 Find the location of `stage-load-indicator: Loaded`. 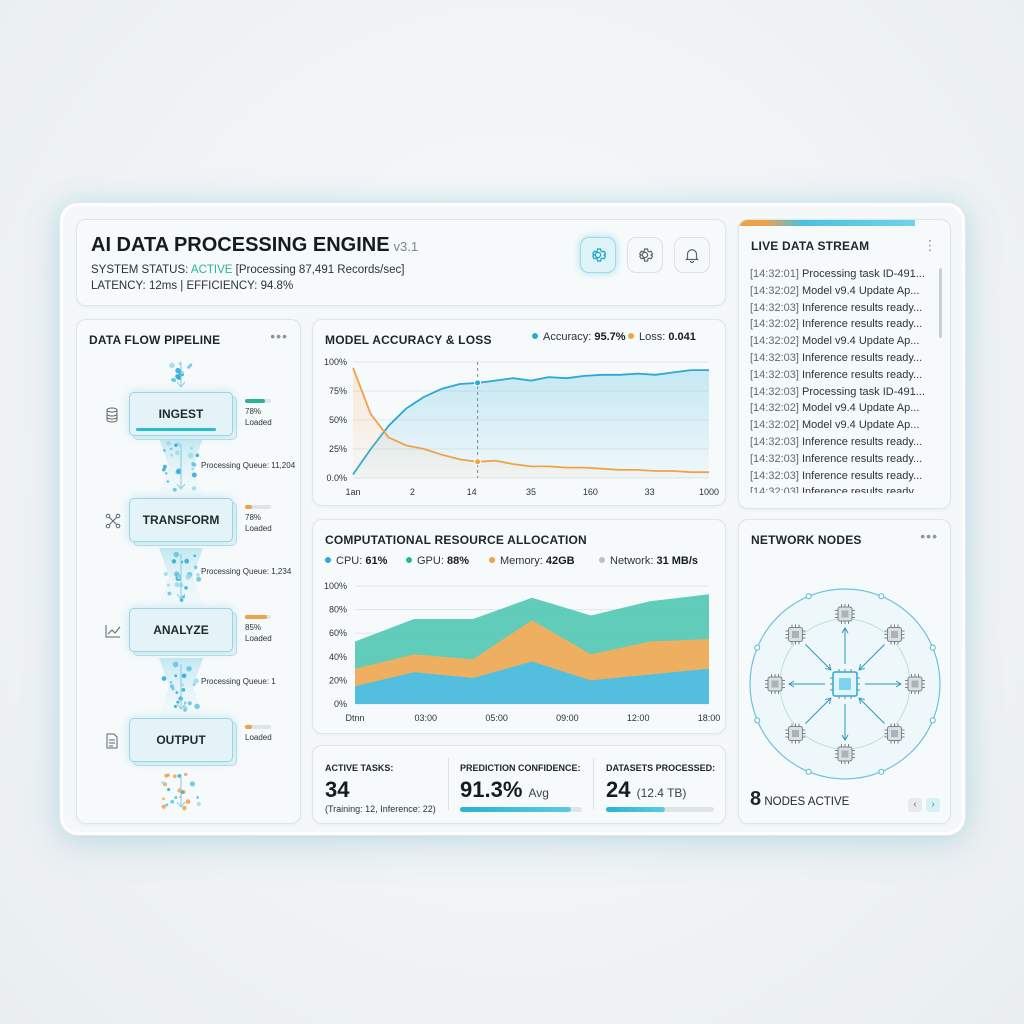

stage-load-indicator: Loaded is located at coordinates (258, 734).